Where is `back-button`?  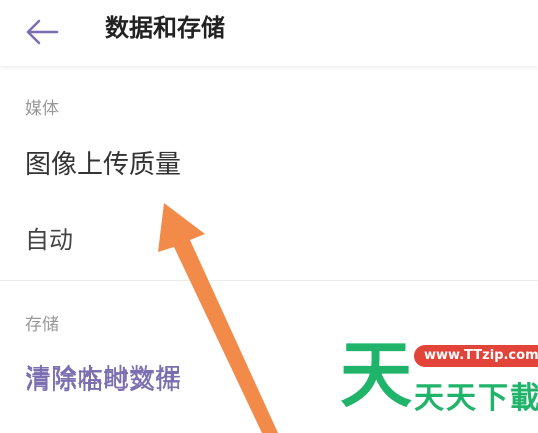 back-button is located at coordinates (42, 32).